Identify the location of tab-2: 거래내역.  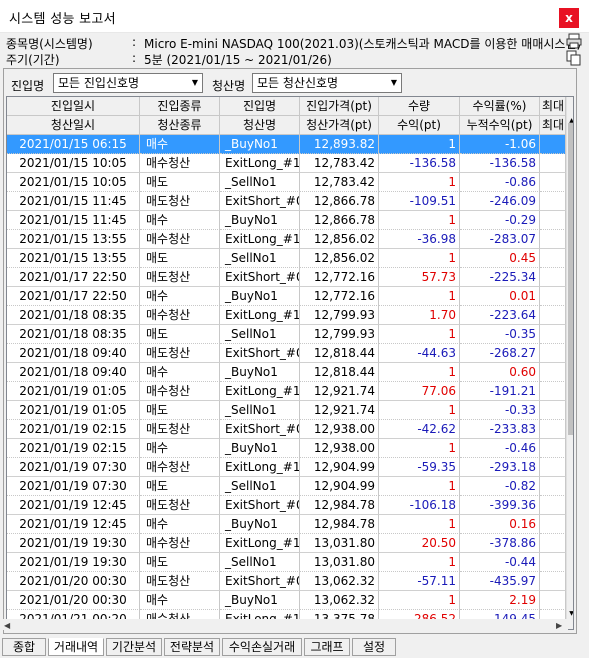
(76, 647).